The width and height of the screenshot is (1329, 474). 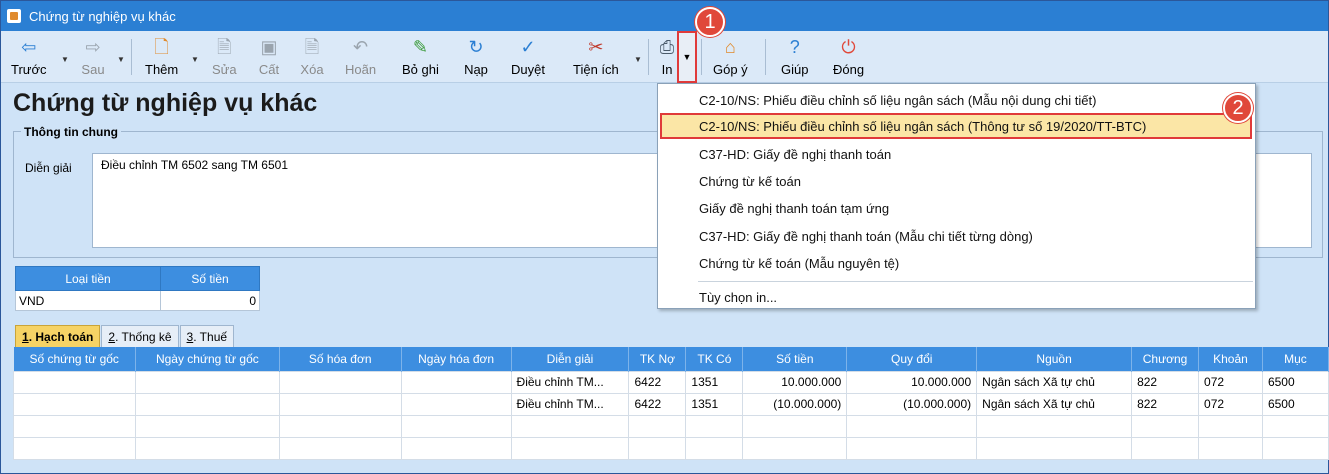 What do you see at coordinates (74, 359) in the screenshot?
I see `column-header: Số chứng từ gốc` at bounding box center [74, 359].